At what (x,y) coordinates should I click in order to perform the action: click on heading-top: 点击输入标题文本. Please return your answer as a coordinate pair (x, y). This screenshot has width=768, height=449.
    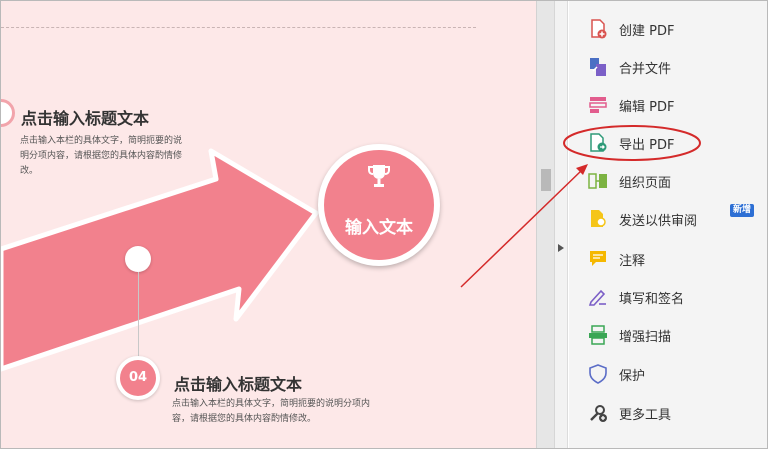
    Looking at the image, I should click on (85, 117).